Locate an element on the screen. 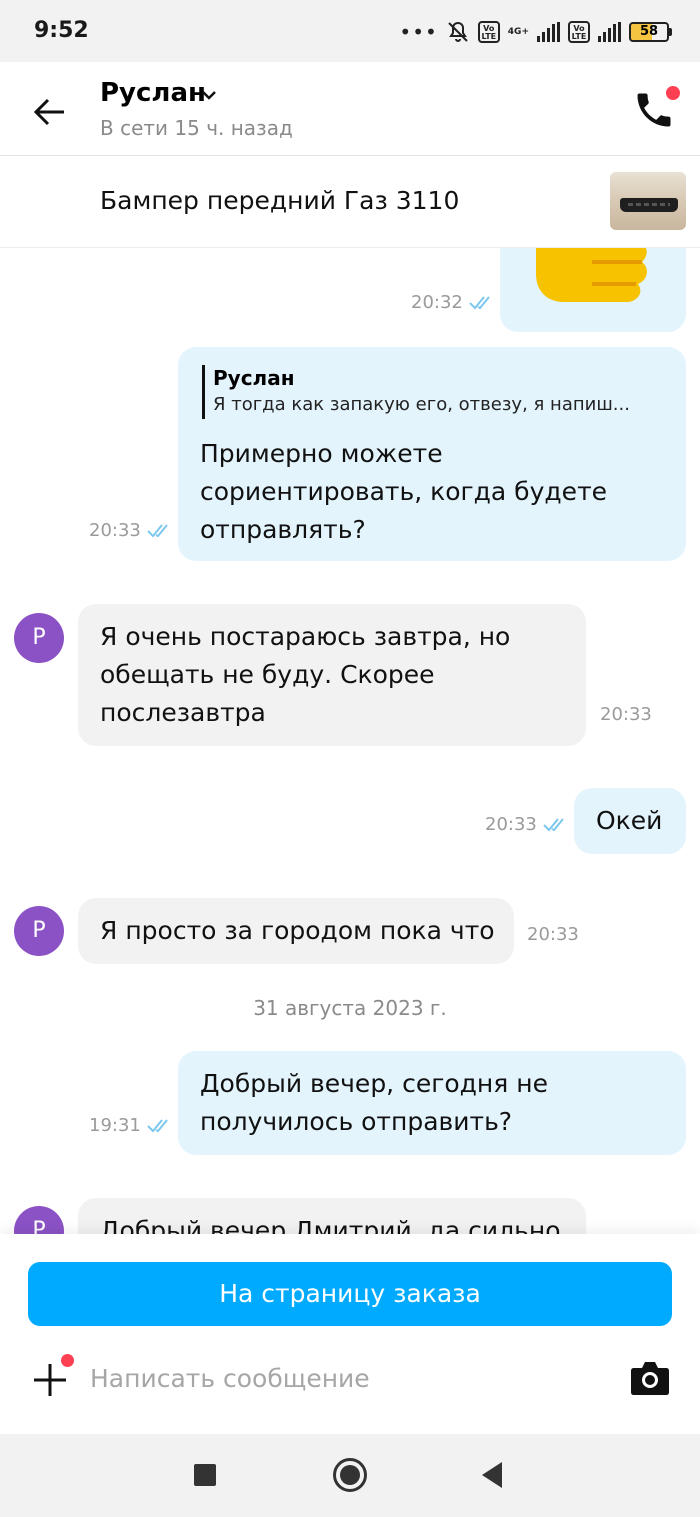 This screenshot has width=700, height=1517. message-text: Я просто за городом пока что is located at coordinates (297, 930).